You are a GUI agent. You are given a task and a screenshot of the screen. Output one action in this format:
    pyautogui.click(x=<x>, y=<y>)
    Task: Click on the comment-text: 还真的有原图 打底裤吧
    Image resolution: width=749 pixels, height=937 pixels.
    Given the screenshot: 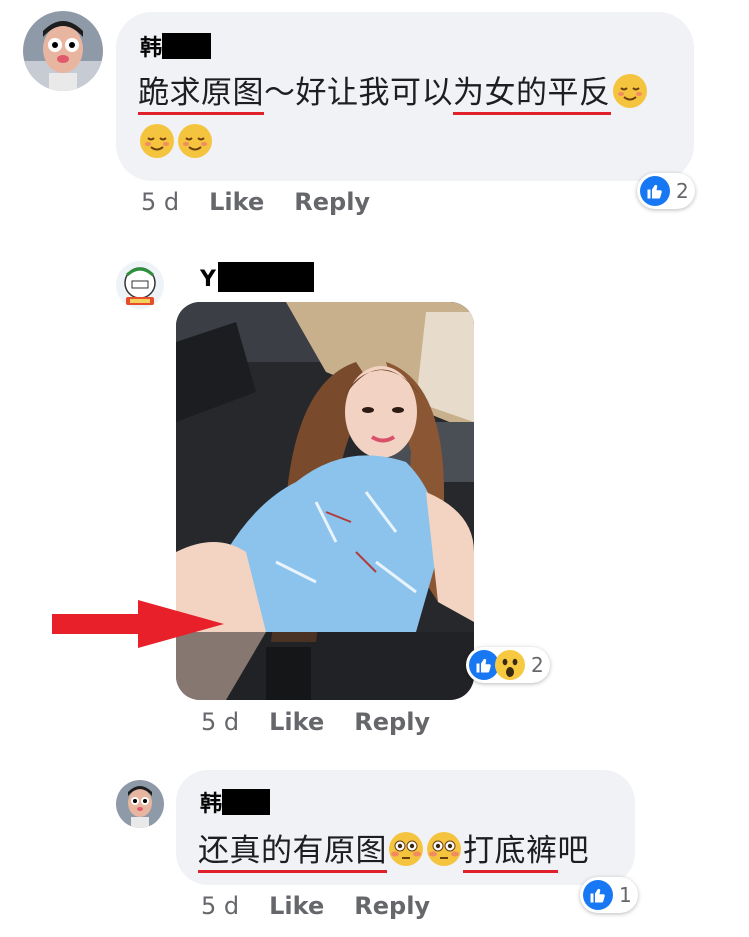 What is the action you would take?
    pyautogui.click(x=393, y=851)
    